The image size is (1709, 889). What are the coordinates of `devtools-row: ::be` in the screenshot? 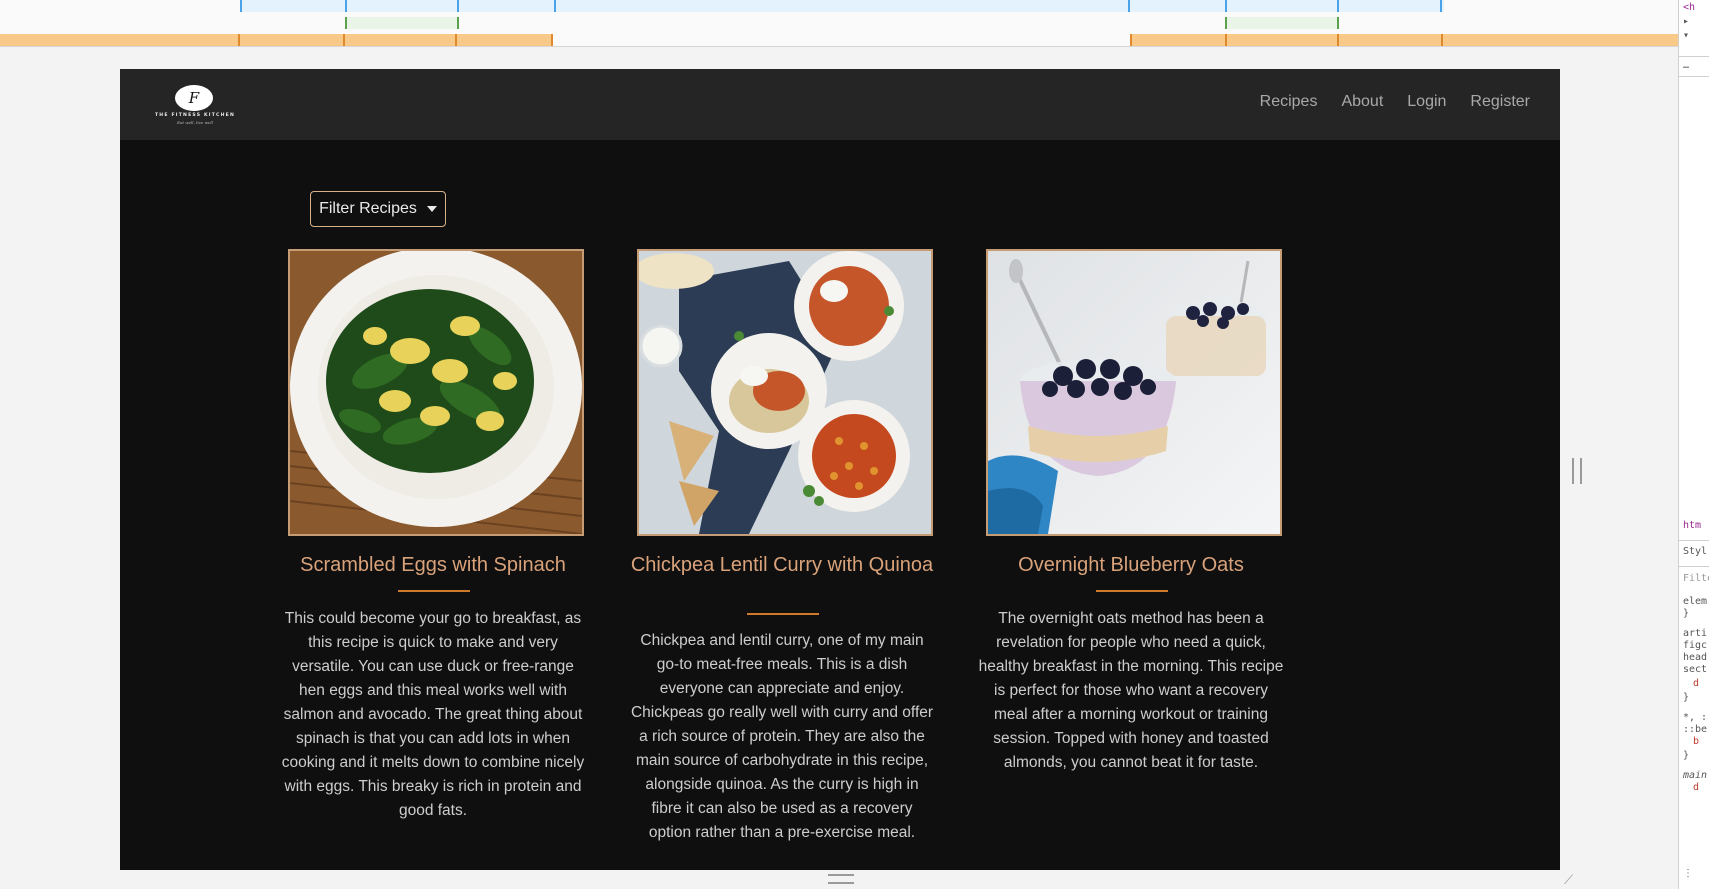 It's located at (1695, 729).